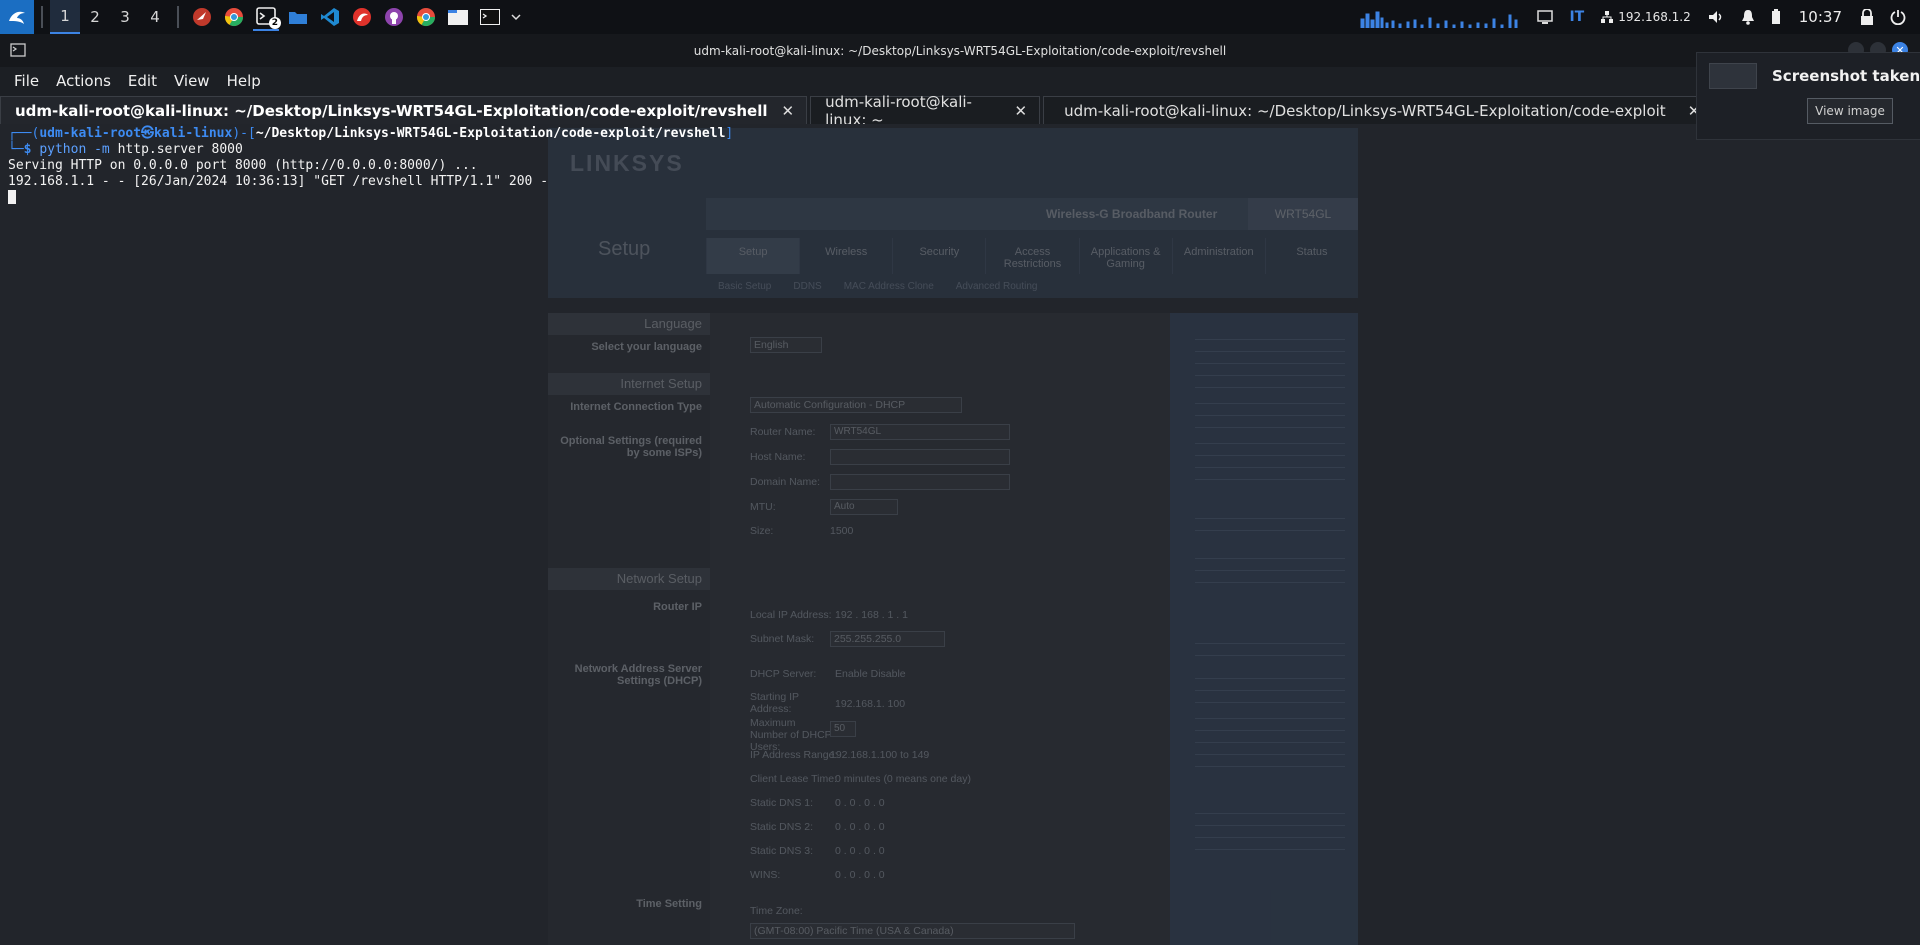 The image size is (1920, 945). I want to click on label-connection-type: Internet Connection Type, so click(636, 407).